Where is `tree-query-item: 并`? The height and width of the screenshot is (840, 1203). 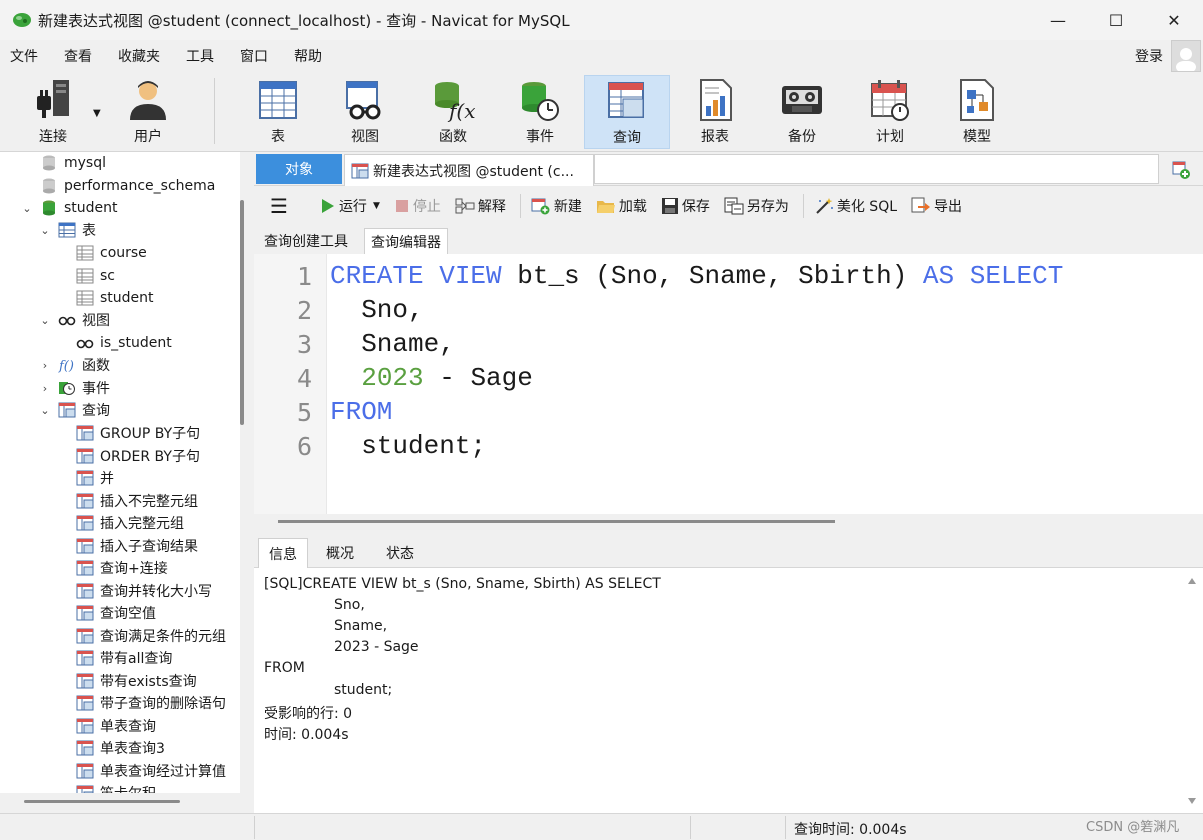 tree-query-item: 并 is located at coordinates (95, 478).